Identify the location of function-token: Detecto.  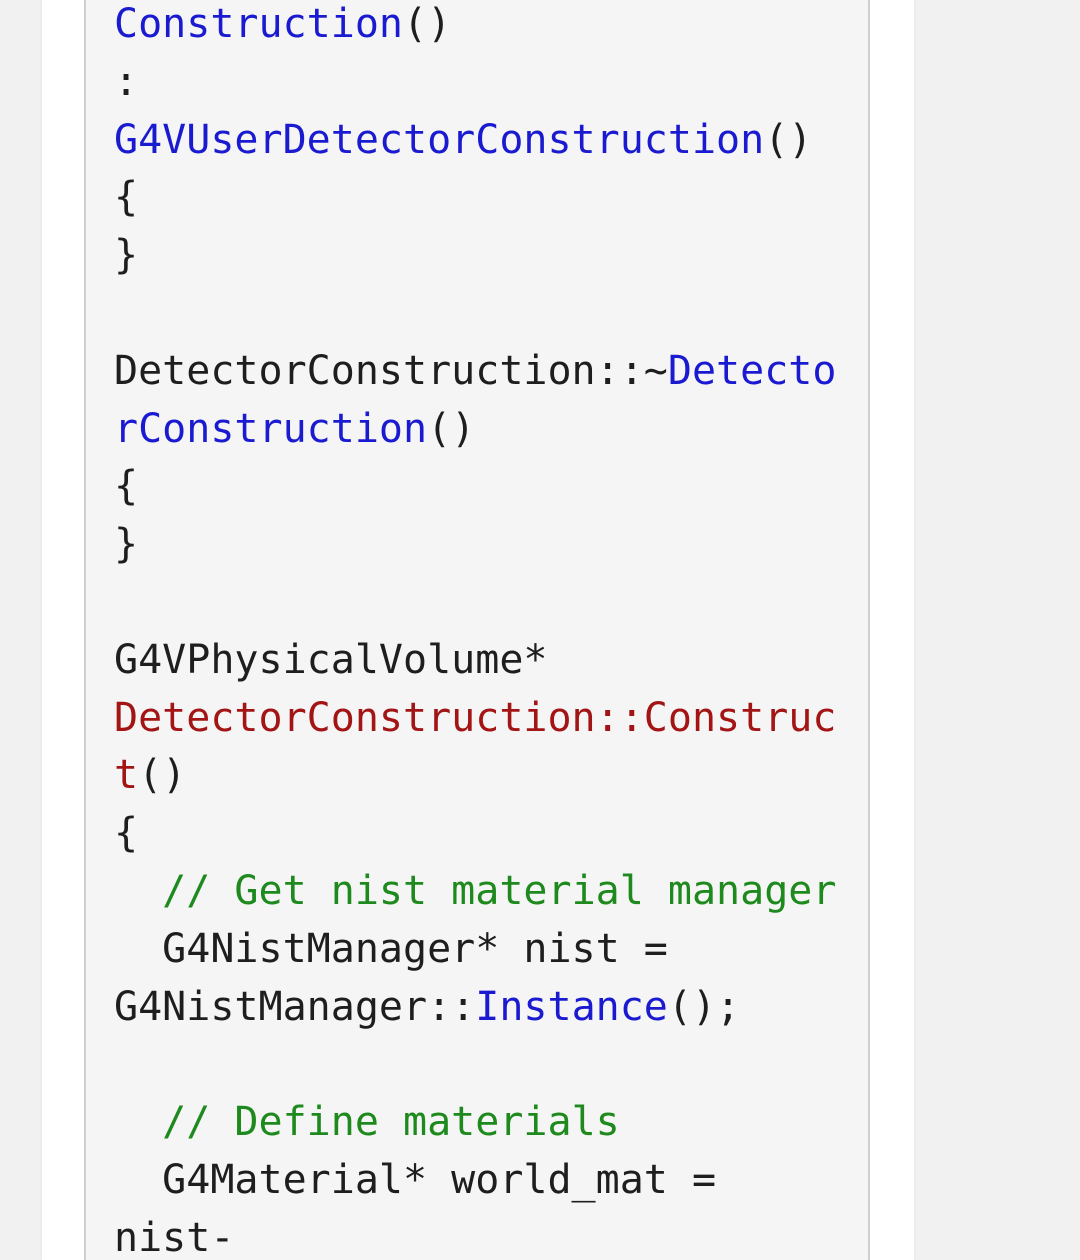
(752, 370).